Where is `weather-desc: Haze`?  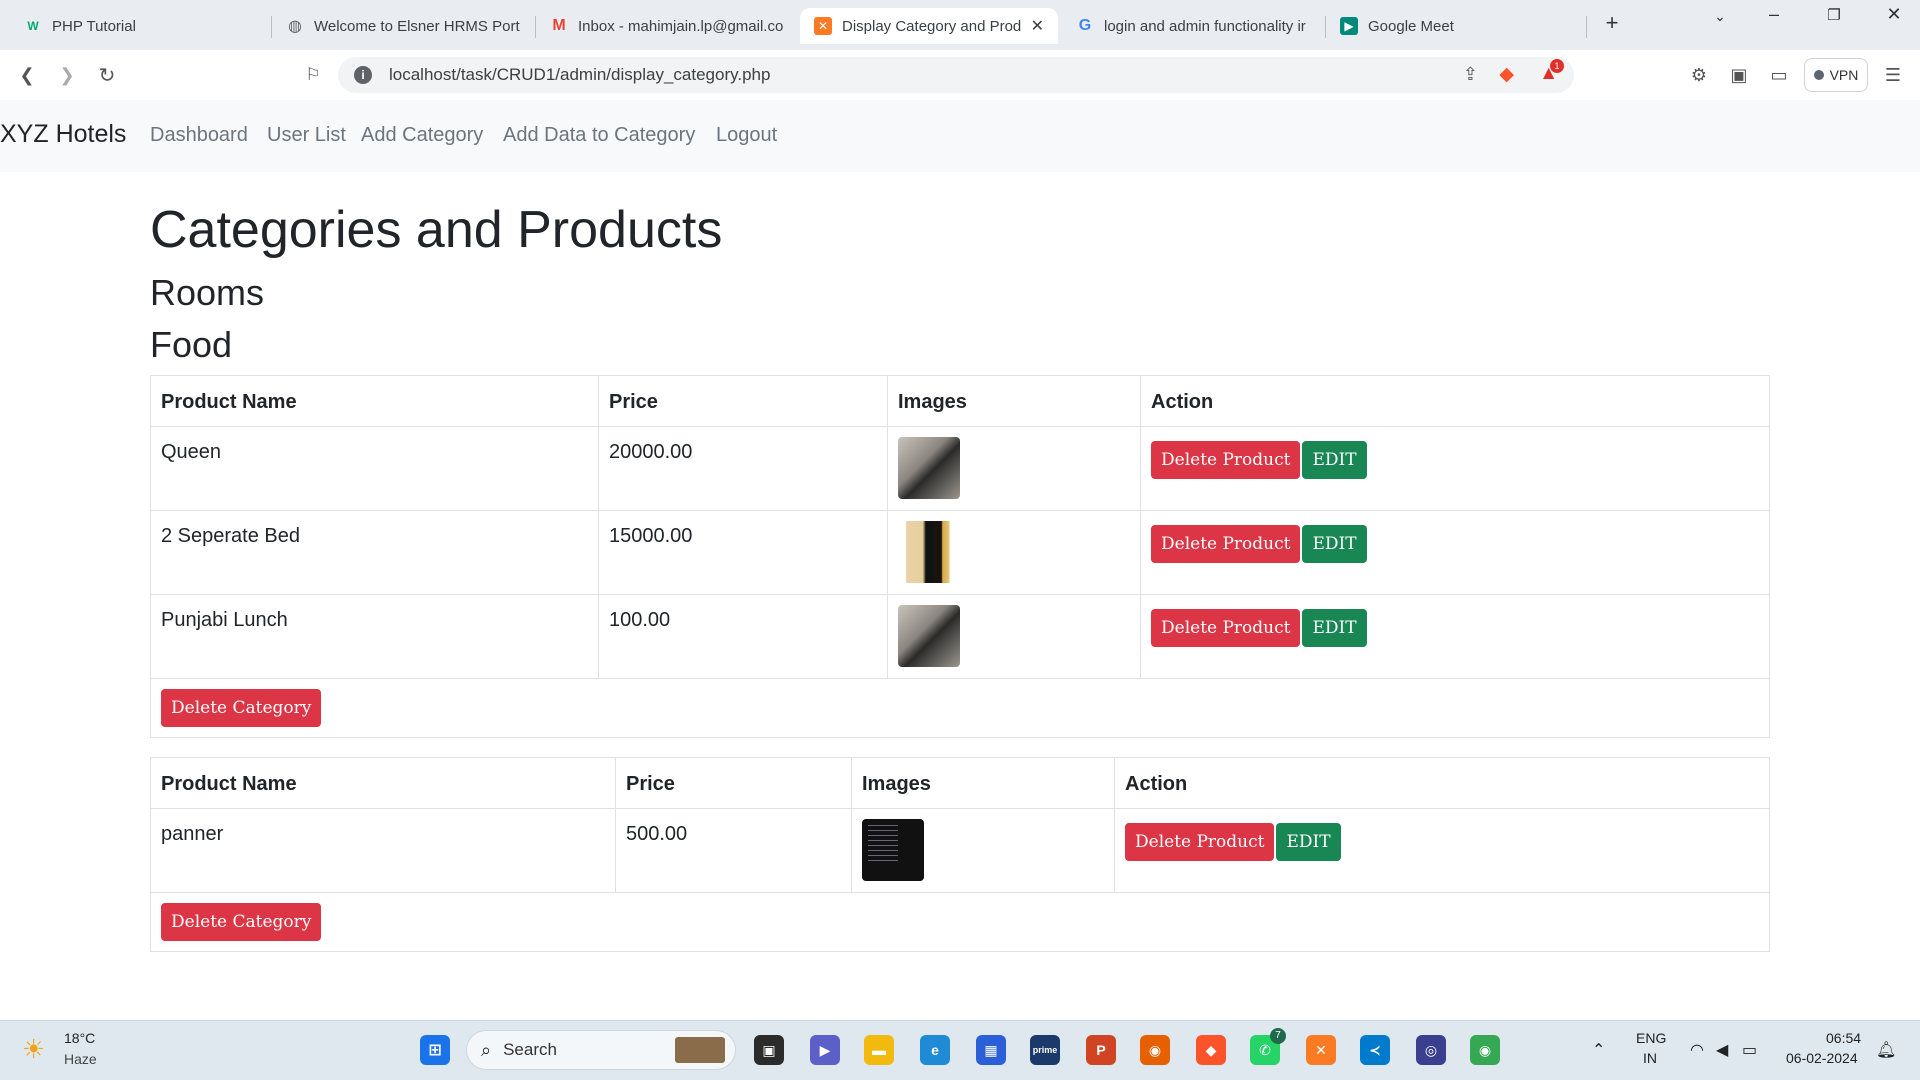
weather-desc: Haze is located at coordinates (80, 1059).